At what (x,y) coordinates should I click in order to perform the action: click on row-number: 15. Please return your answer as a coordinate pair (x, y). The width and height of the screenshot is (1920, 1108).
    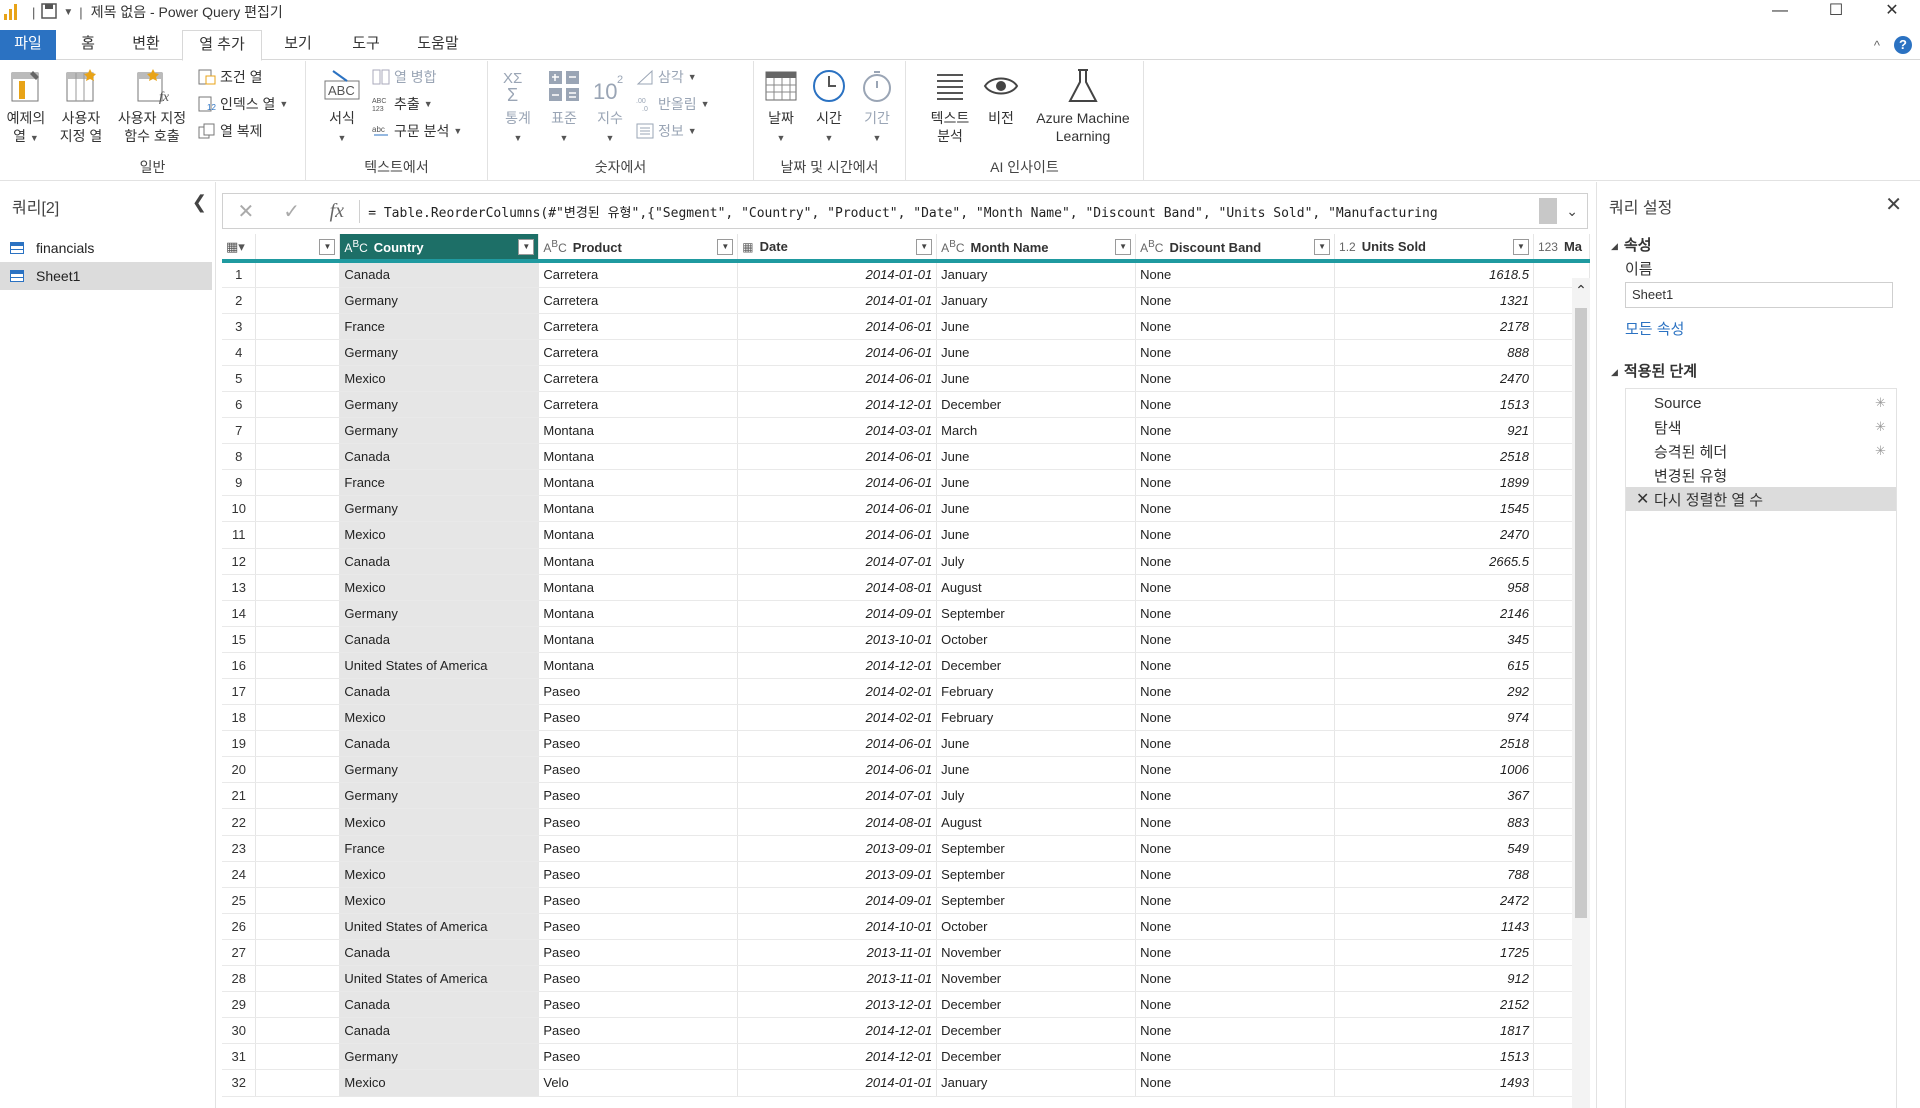
    Looking at the image, I should click on (239, 639).